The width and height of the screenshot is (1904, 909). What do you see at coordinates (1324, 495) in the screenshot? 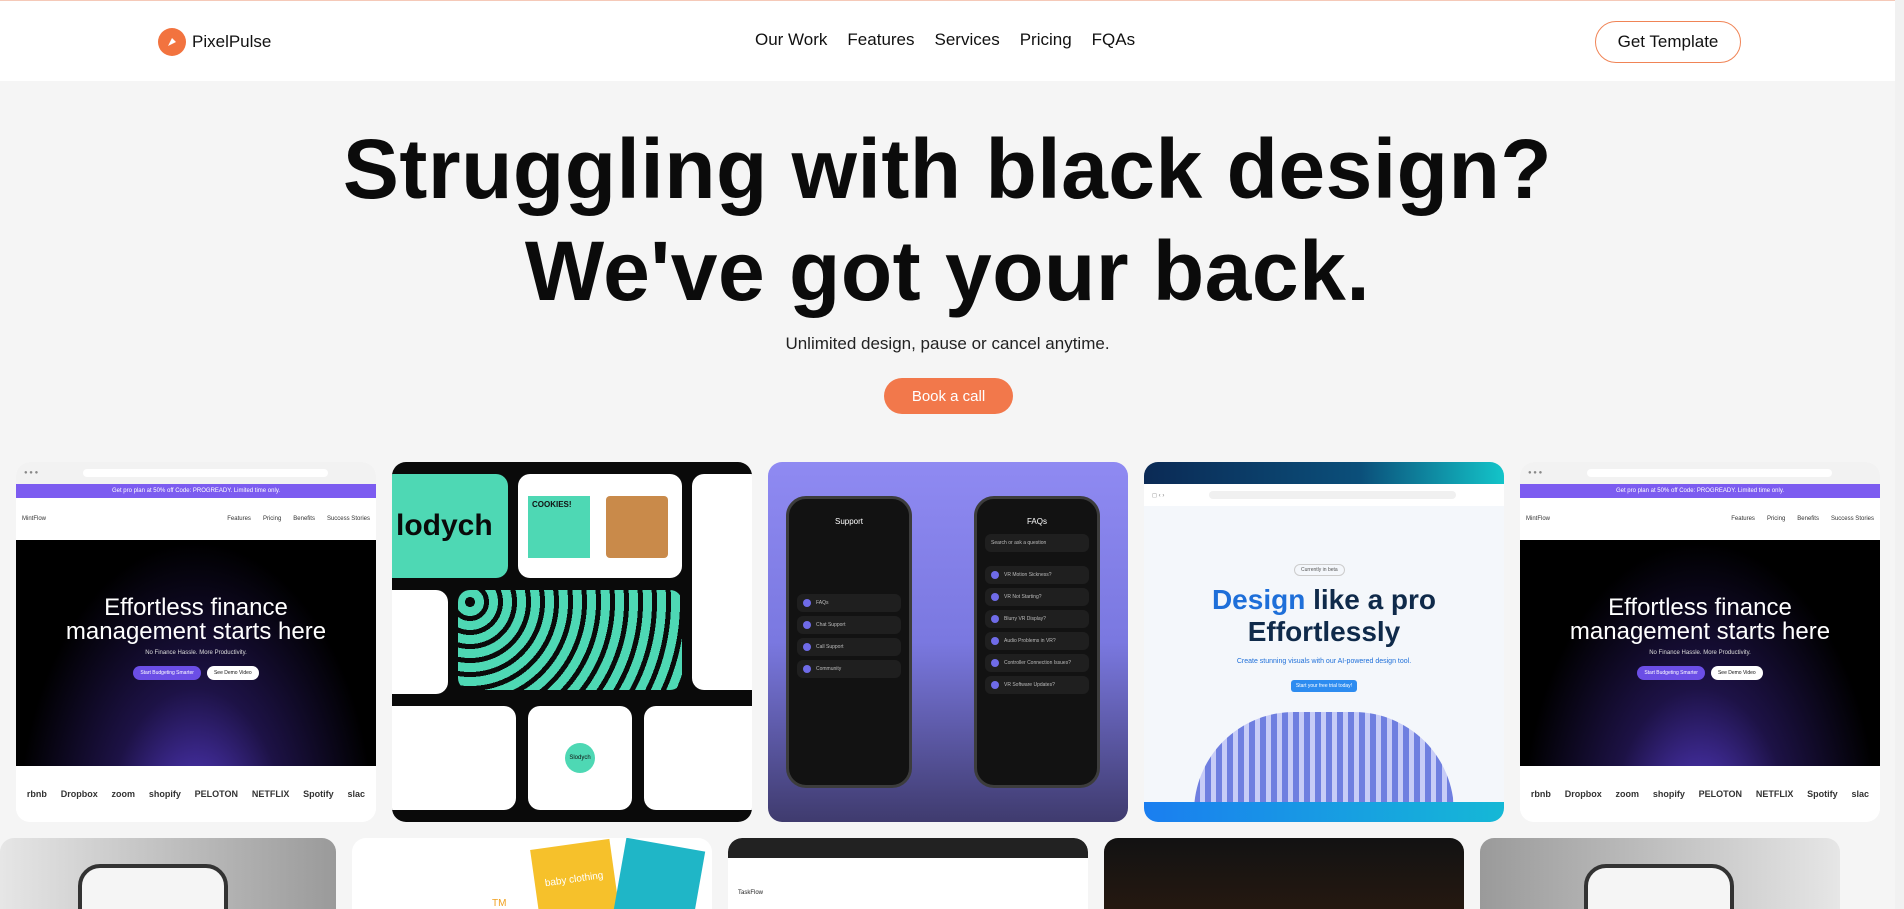
I see `browser-bar: ◻ ‹ ›` at bounding box center [1324, 495].